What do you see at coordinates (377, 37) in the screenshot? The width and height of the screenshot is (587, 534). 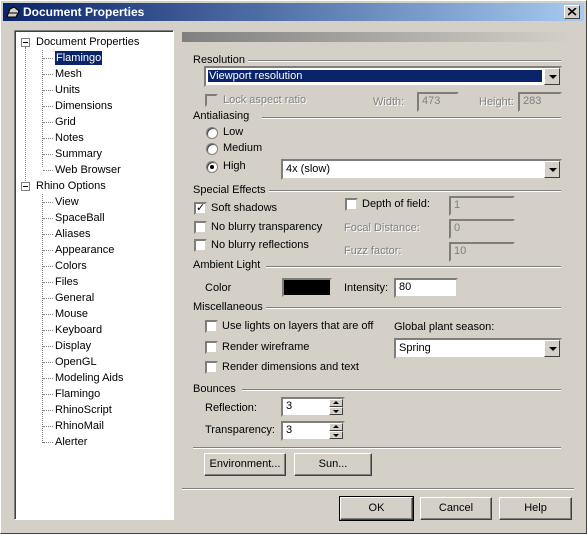 I see `header-banner` at bounding box center [377, 37].